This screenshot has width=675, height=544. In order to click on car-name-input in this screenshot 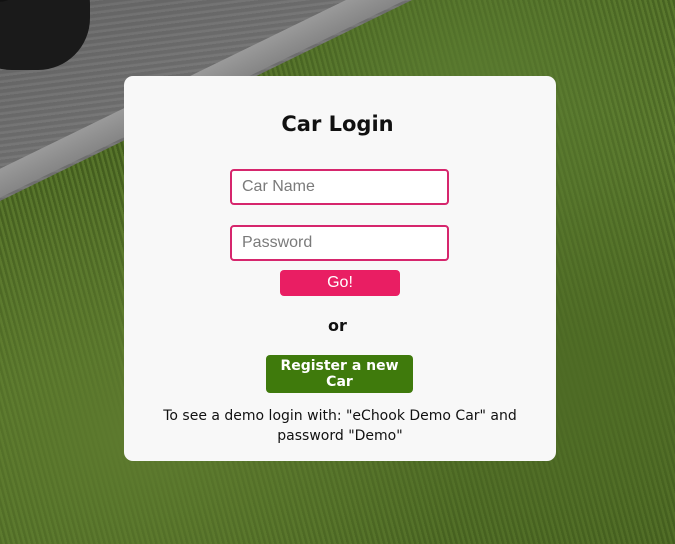, I will do `click(339, 187)`.